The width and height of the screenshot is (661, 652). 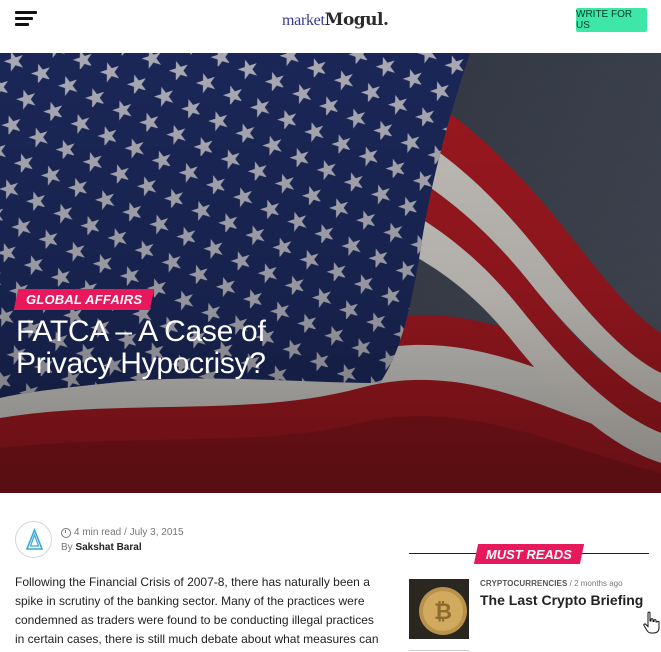 I want to click on article-title: FATCA – A Case of Privacy Hypocrisy?, so click(x=146, y=348).